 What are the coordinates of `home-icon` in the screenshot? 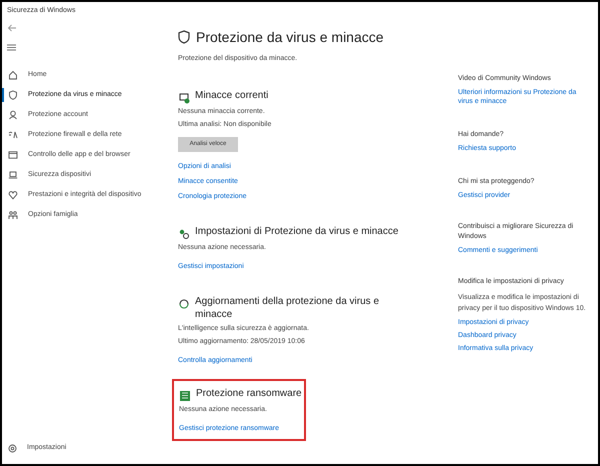 It's located at (13, 75).